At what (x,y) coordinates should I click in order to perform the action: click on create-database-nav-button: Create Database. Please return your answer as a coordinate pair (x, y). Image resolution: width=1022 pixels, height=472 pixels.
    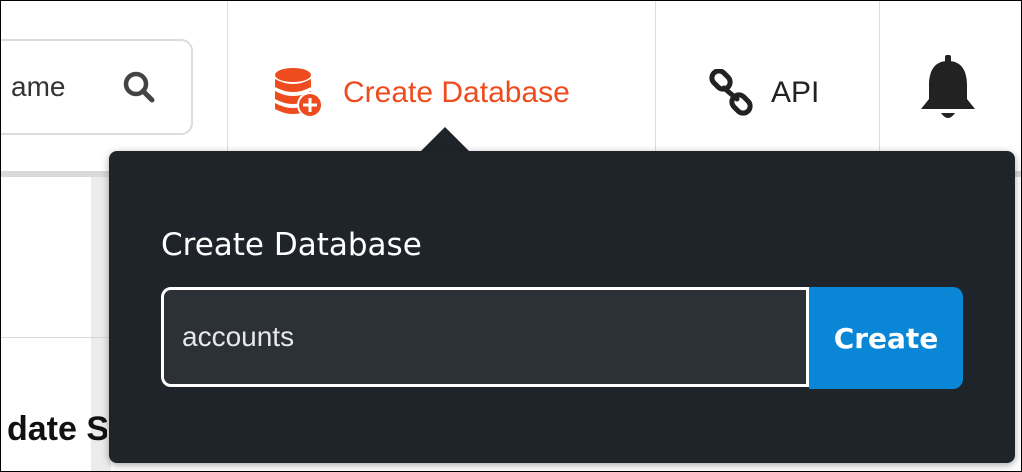
    Looking at the image, I should click on (419, 93).